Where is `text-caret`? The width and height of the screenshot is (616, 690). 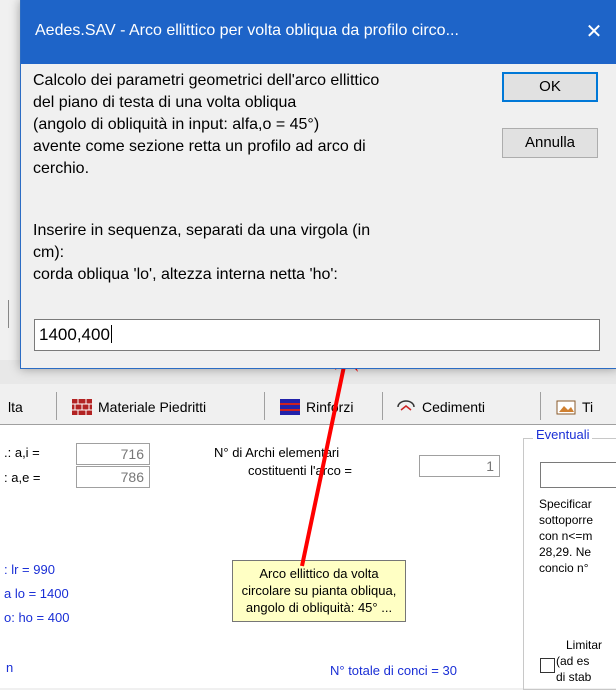 text-caret is located at coordinates (111, 334).